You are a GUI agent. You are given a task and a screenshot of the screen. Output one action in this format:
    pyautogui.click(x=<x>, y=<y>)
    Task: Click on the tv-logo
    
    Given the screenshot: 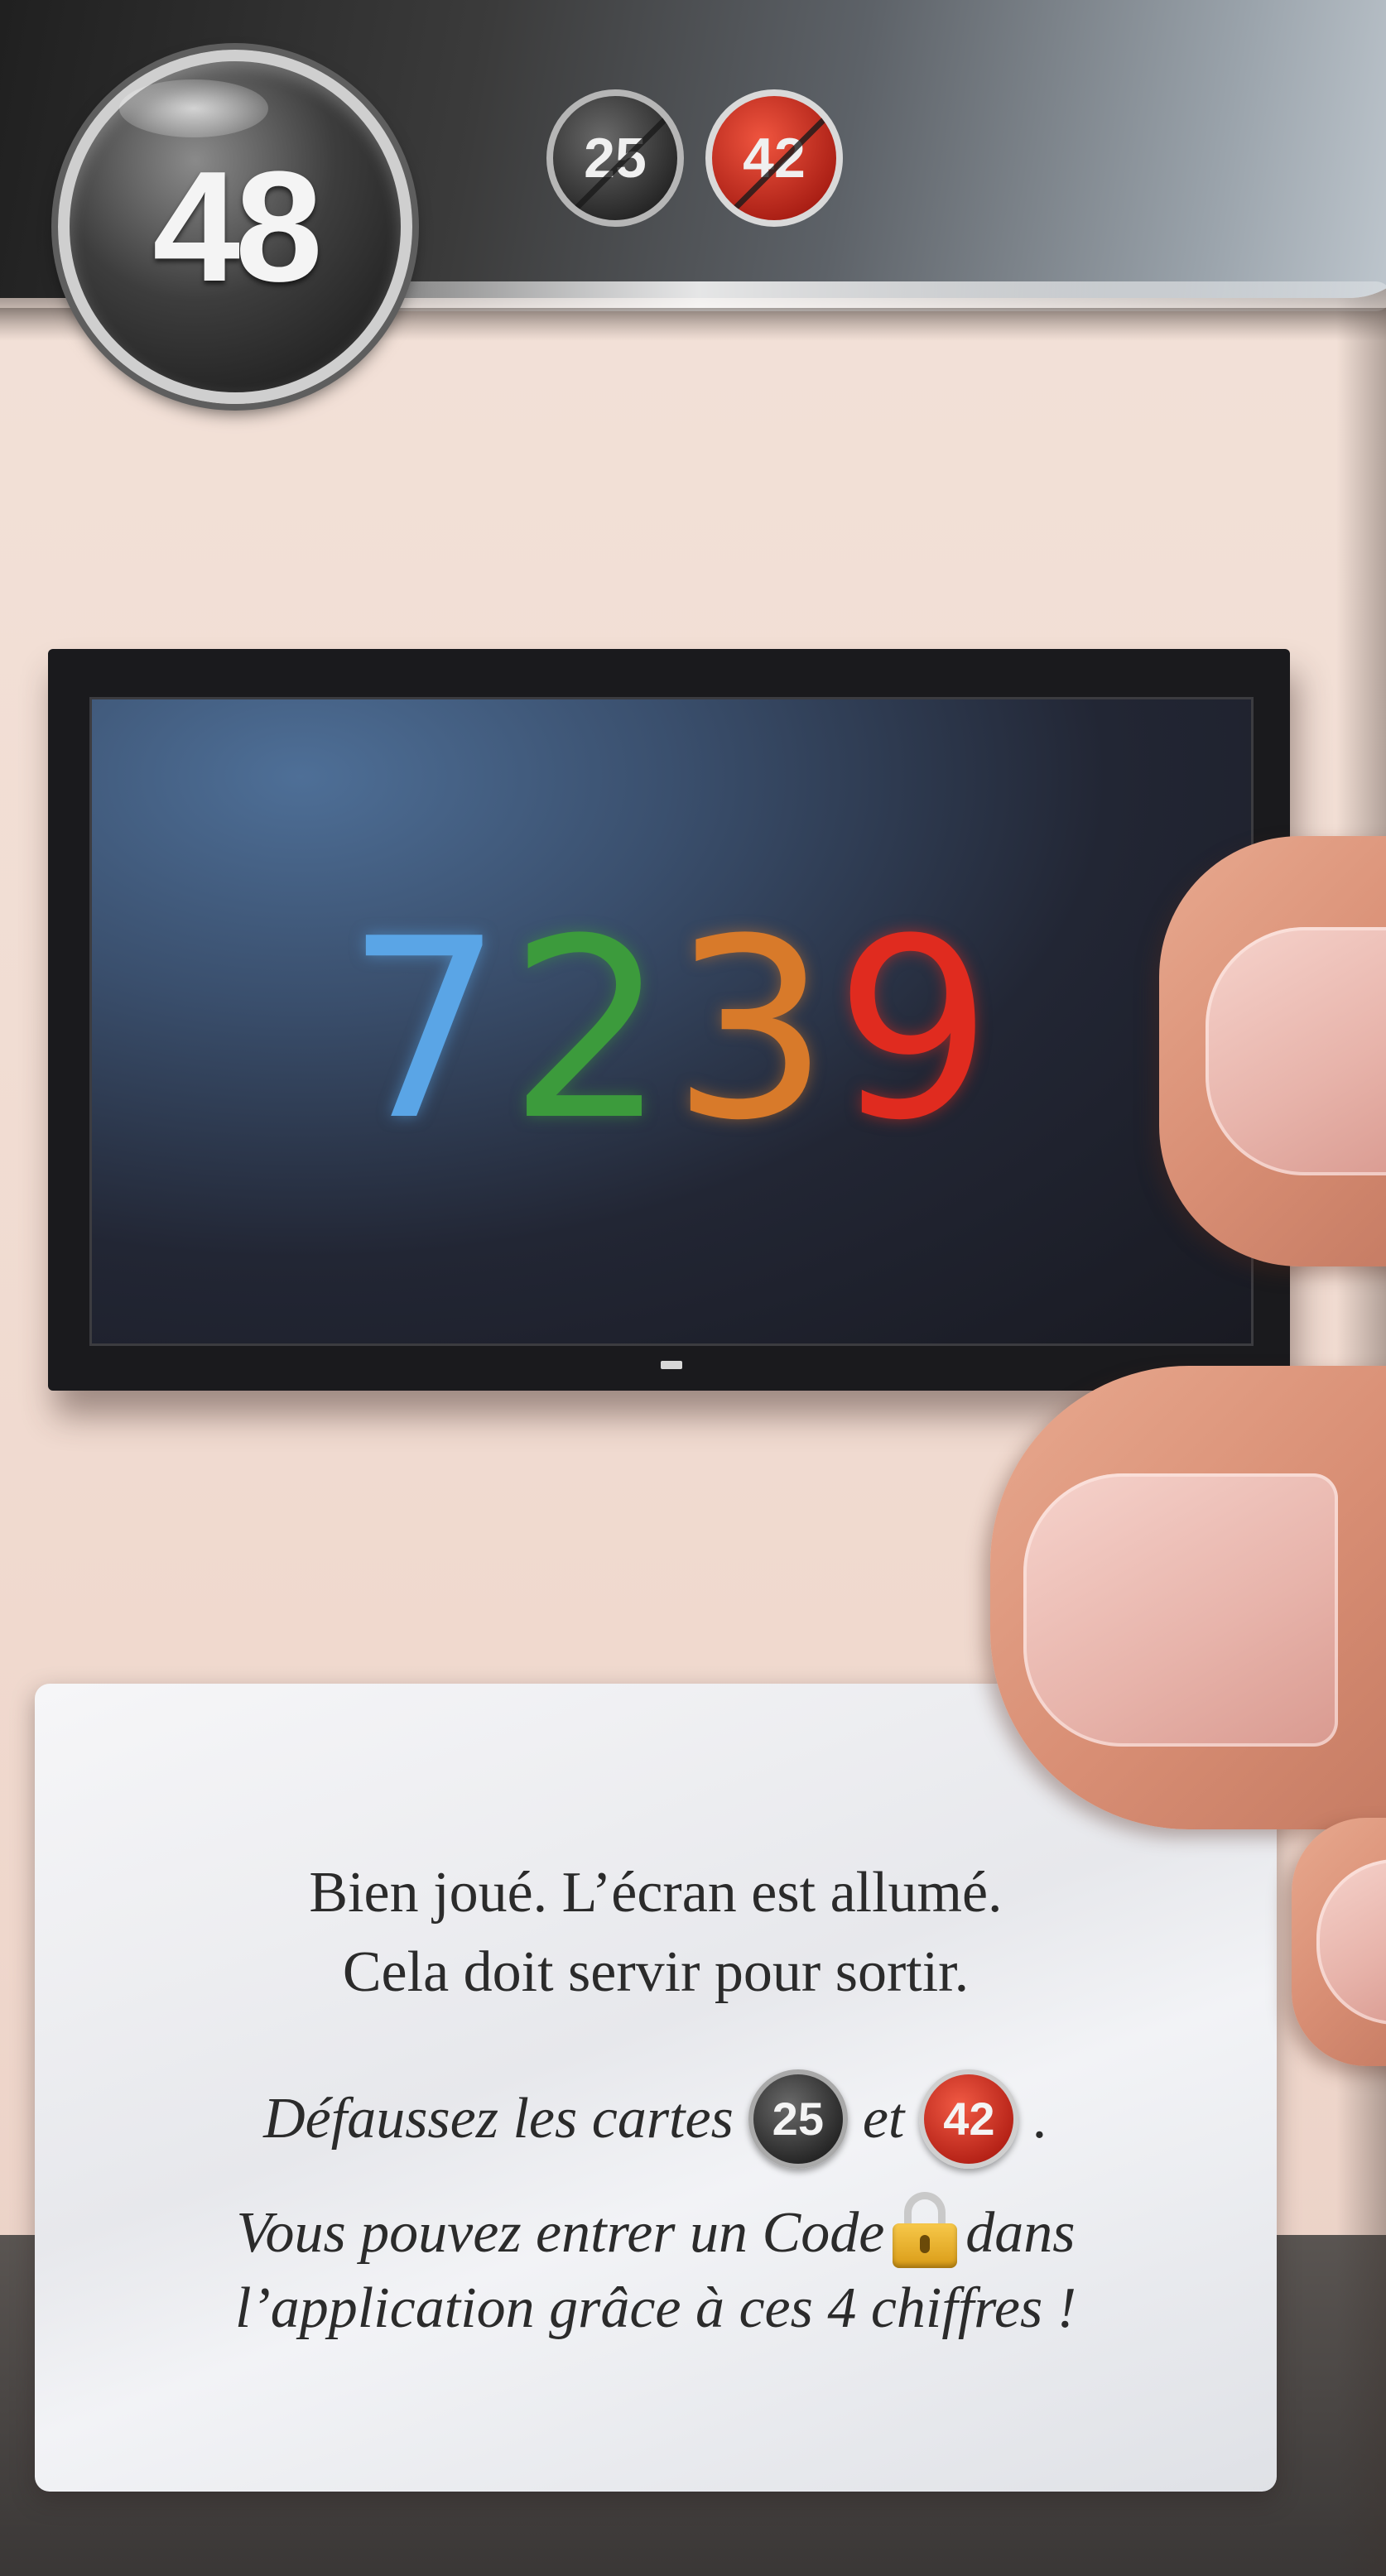 What is the action you would take?
    pyautogui.click(x=671, y=1365)
    